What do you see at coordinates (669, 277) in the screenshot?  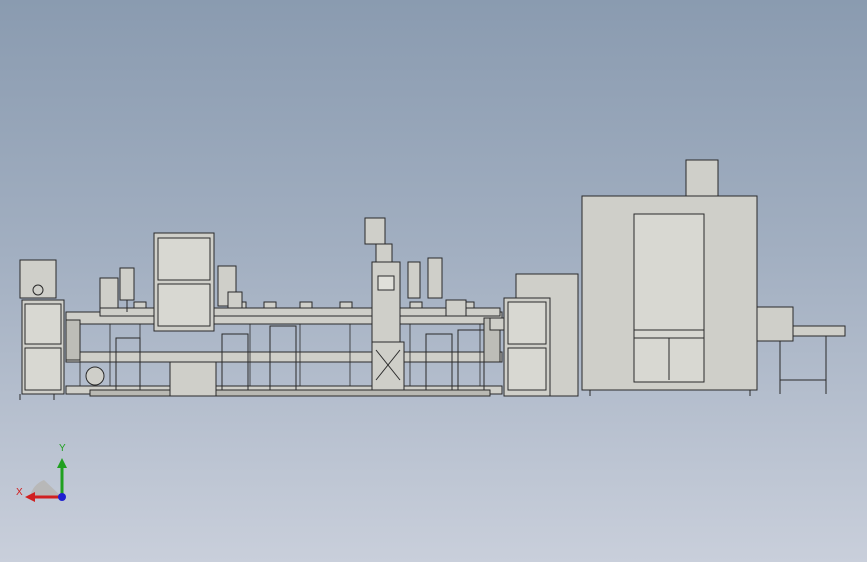 I see `large-machine-enclosure` at bounding box center [669, 277].